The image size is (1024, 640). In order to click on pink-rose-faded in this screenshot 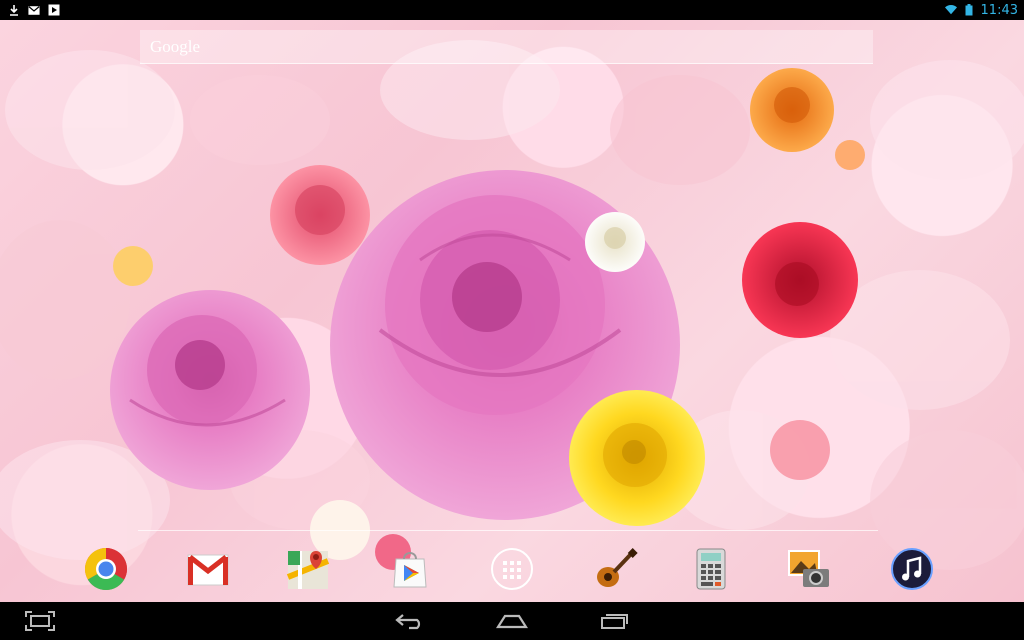, I will do `click(800, 450)`.